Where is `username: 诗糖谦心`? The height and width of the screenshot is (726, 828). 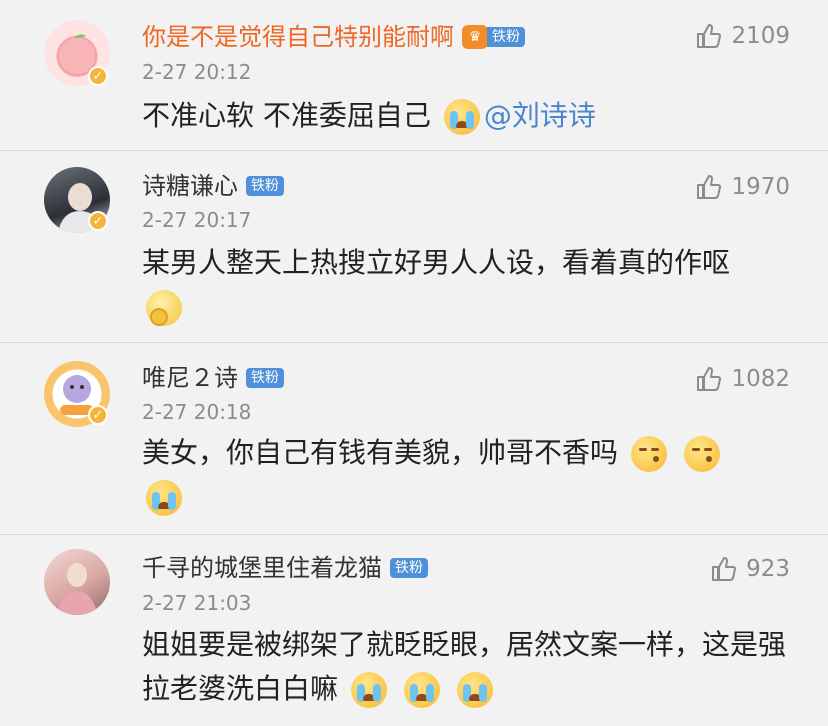
username: 诗糖谦心 is located at coordinates (190, 186).